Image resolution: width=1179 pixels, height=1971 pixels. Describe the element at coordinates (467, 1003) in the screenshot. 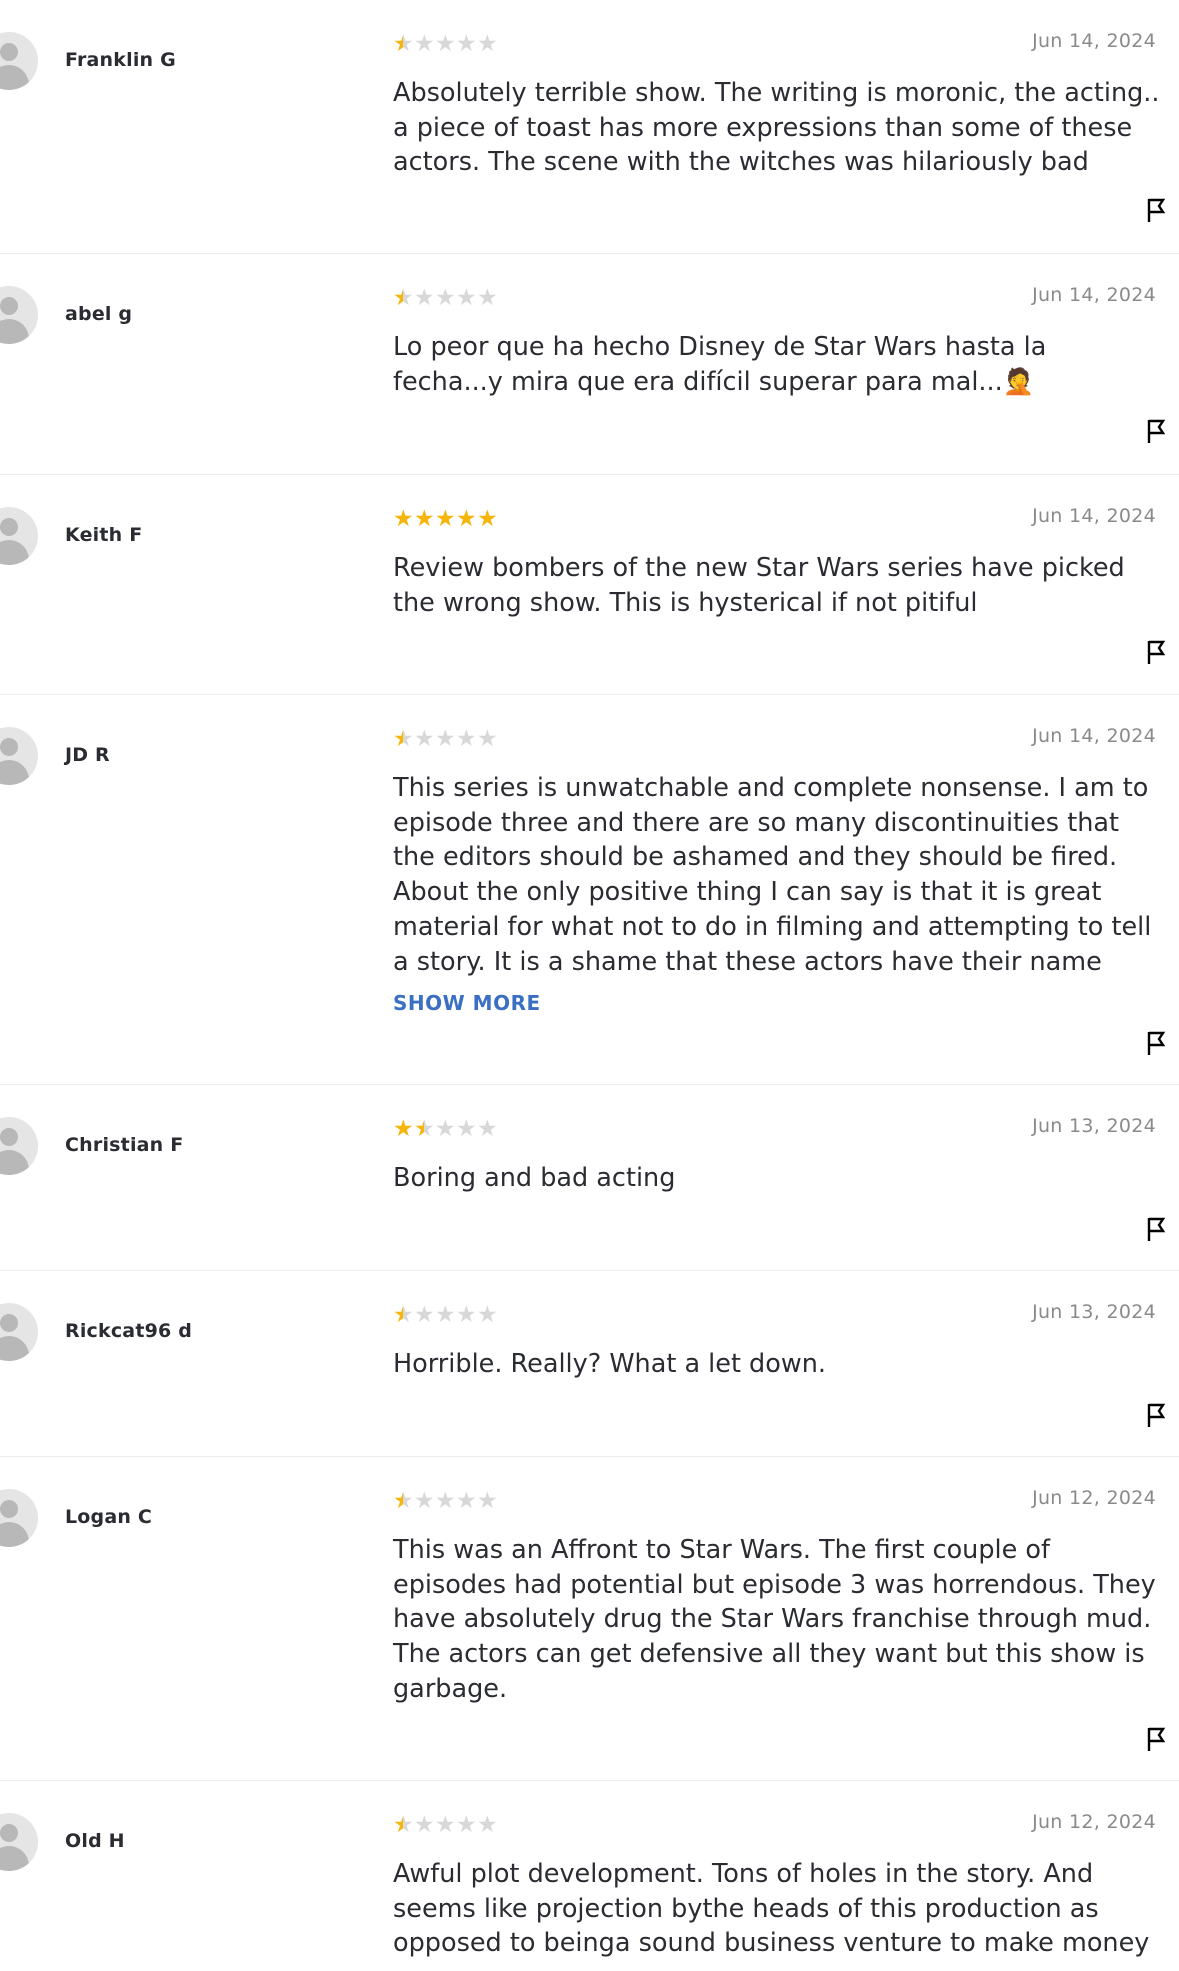

I see `show-more-button: SHOW MORE` at that location.